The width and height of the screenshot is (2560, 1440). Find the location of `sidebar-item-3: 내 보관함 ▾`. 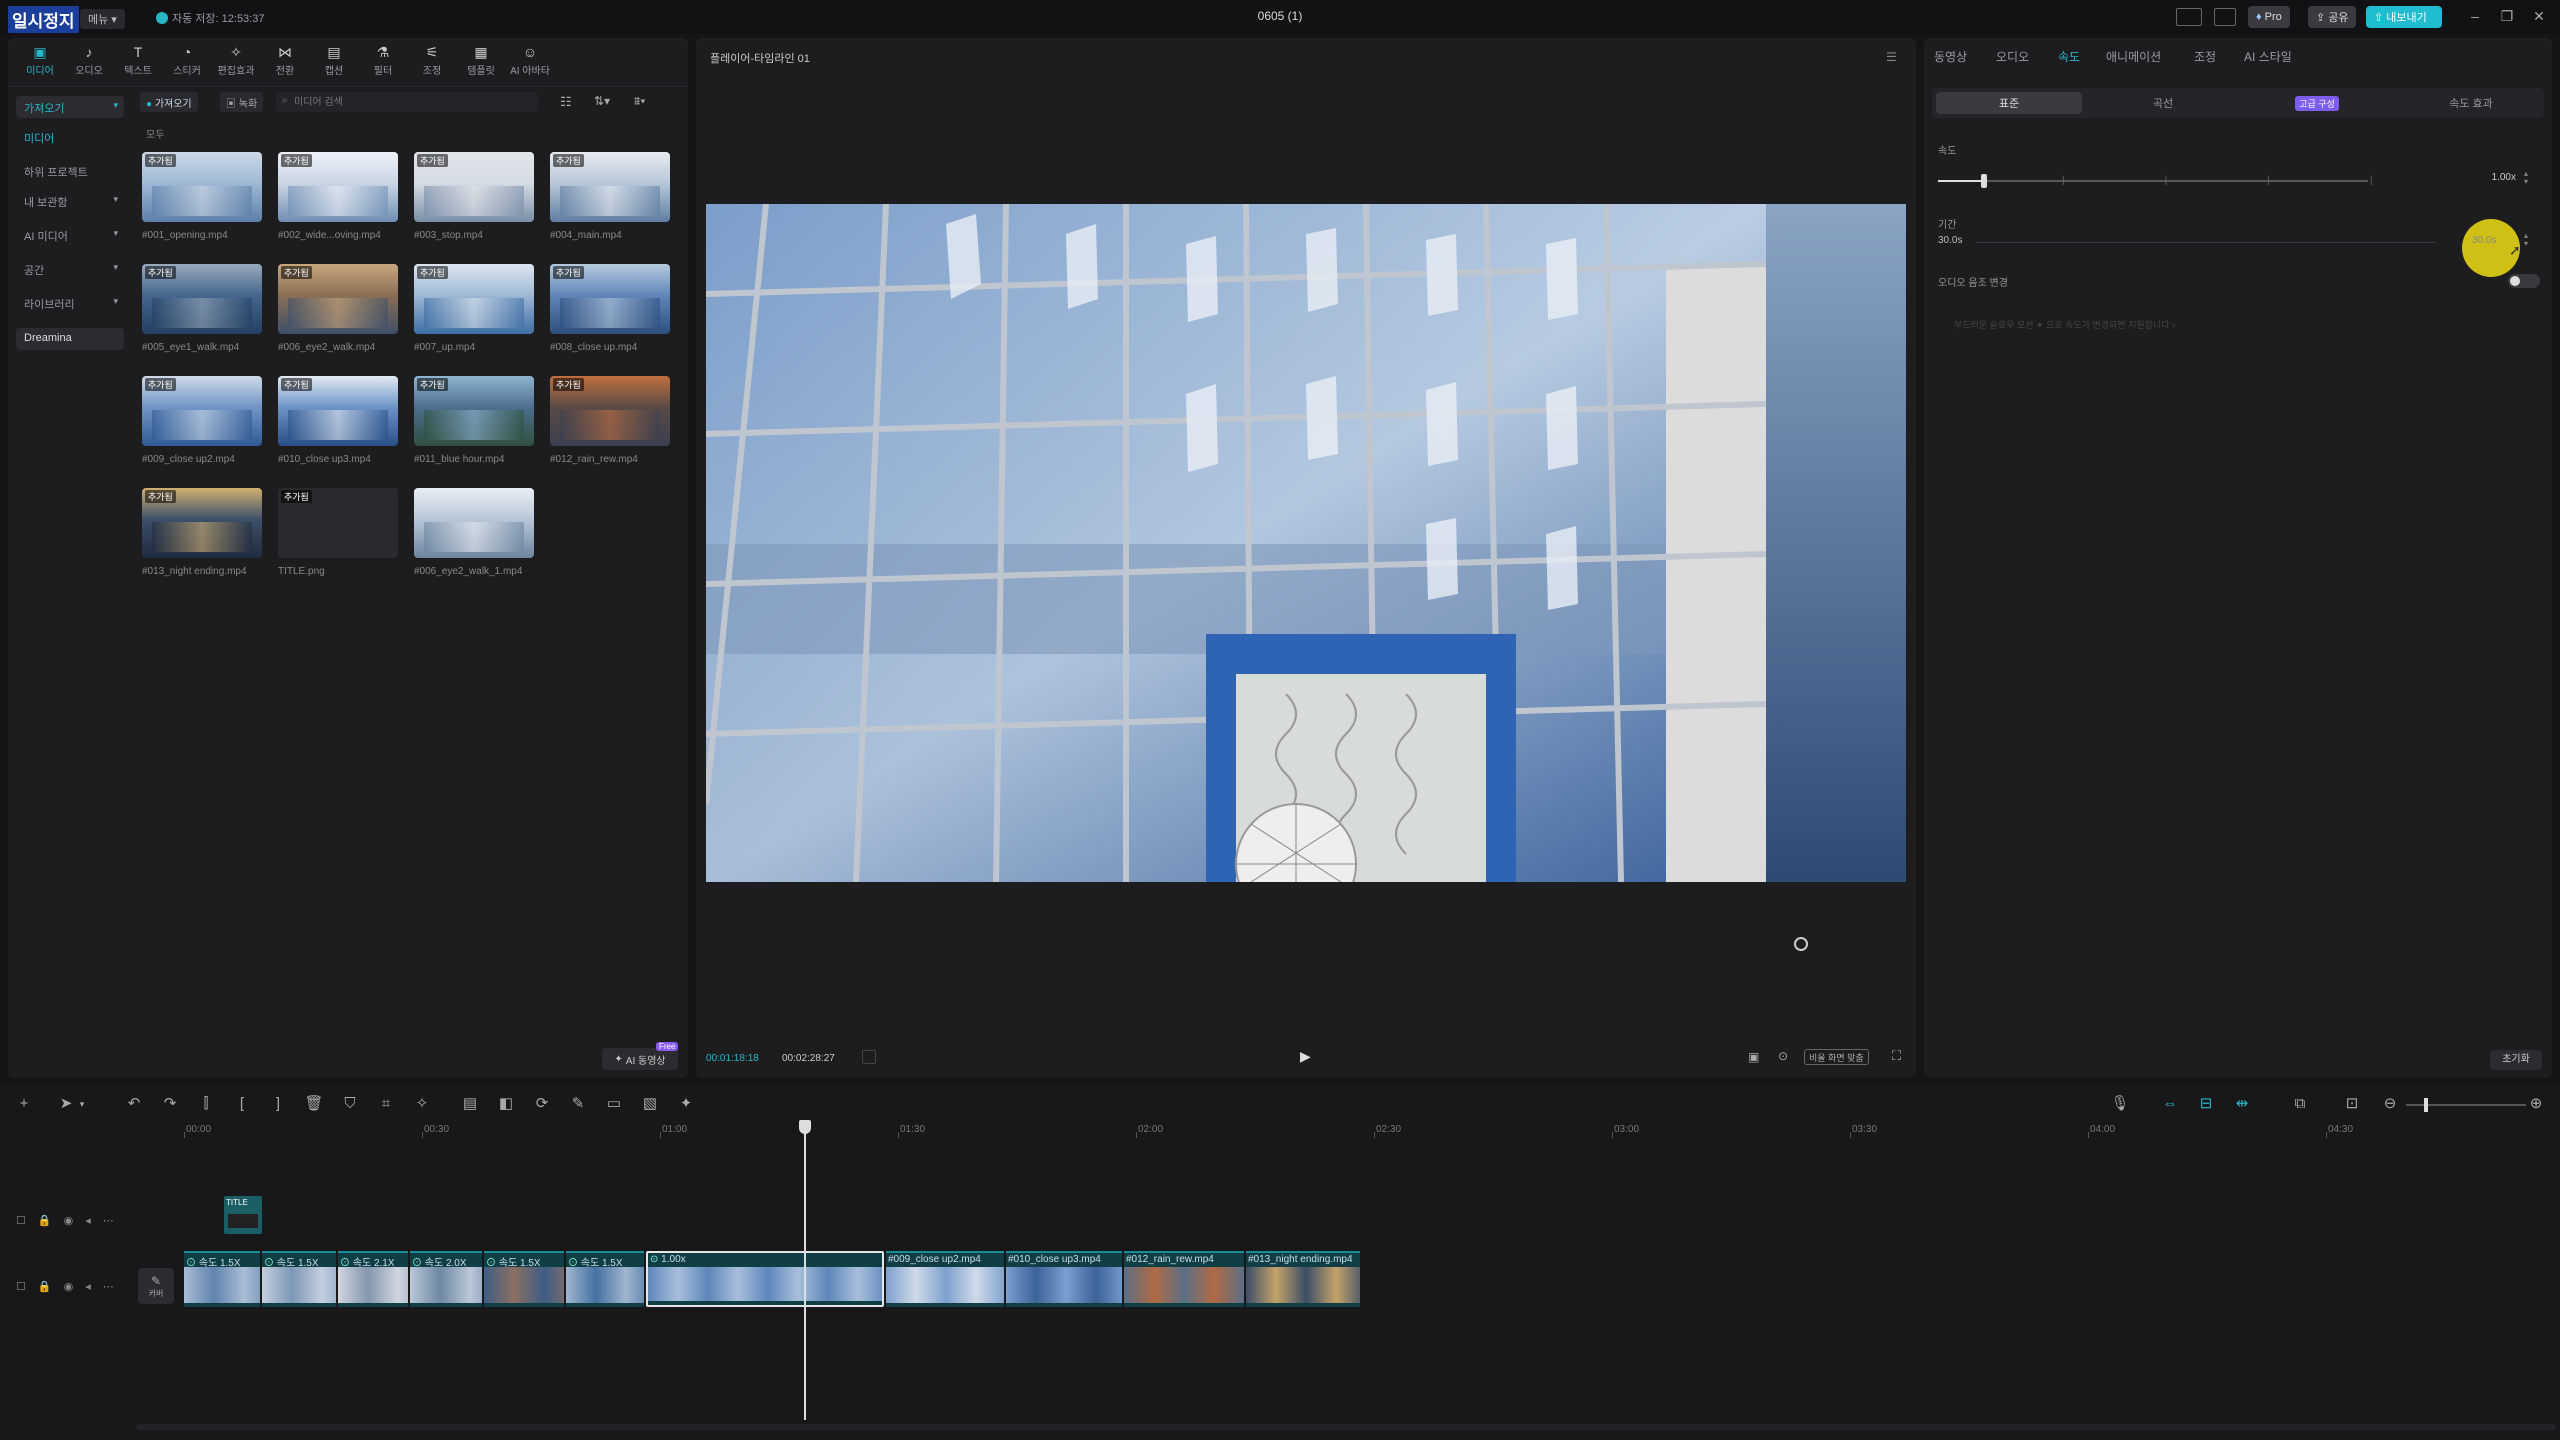

sidebar-item-3: 내 보관함 ▾ is located at coordinates (70, 201).